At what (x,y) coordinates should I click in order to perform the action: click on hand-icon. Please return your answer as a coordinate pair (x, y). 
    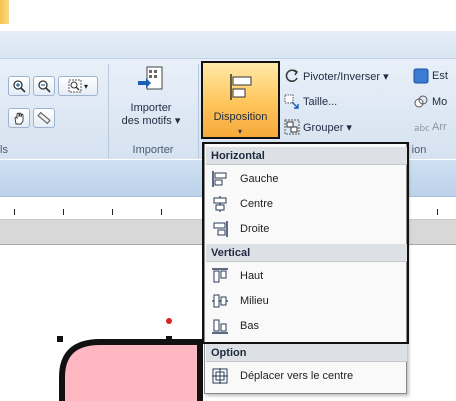
    Looking at the image, I should click on (19, 118).